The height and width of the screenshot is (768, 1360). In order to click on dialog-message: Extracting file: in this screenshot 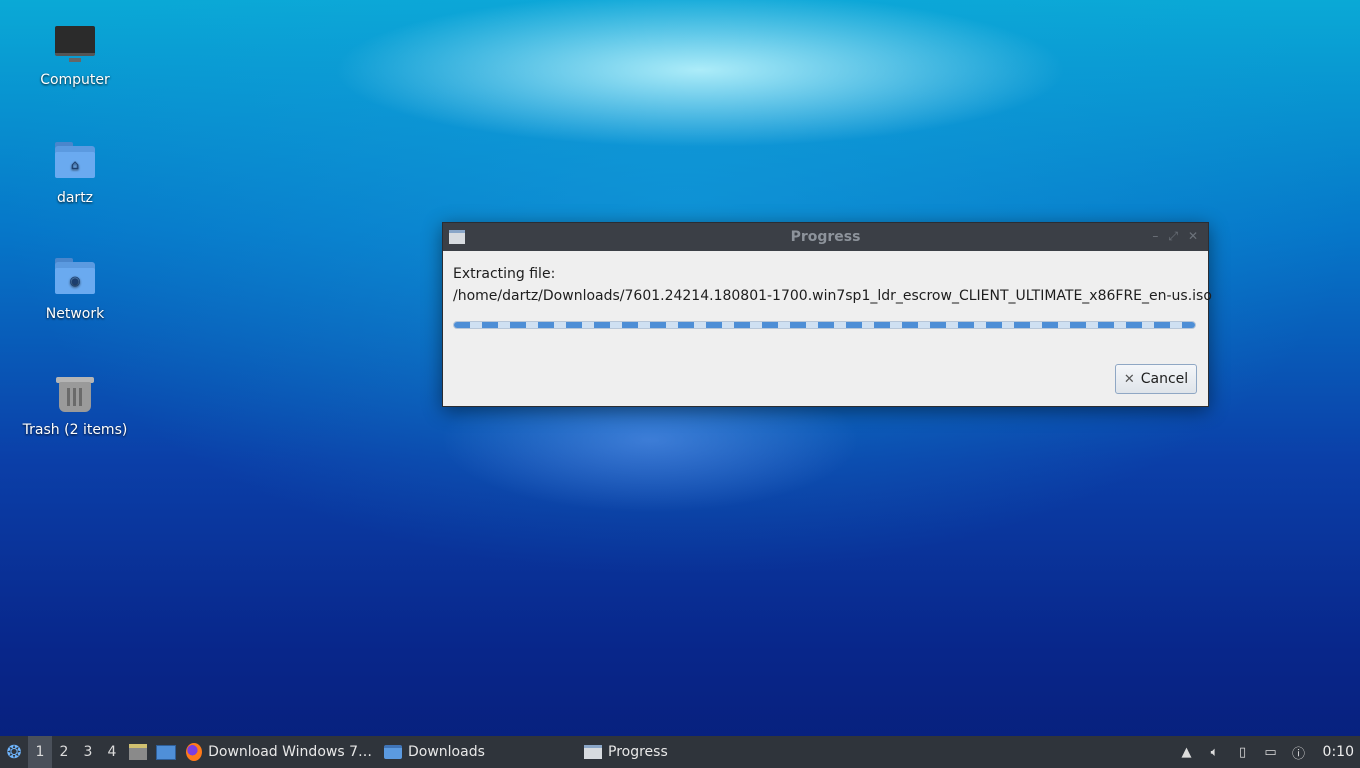, I will do `click(504, 274)`.